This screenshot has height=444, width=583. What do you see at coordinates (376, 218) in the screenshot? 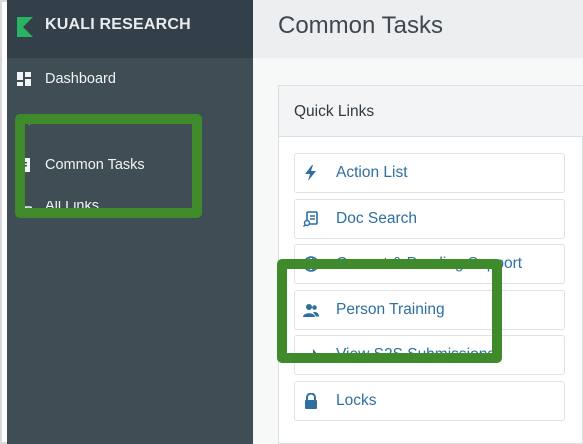
I see `quick-link-label: Doc Search` at bounding box center [376, 218].